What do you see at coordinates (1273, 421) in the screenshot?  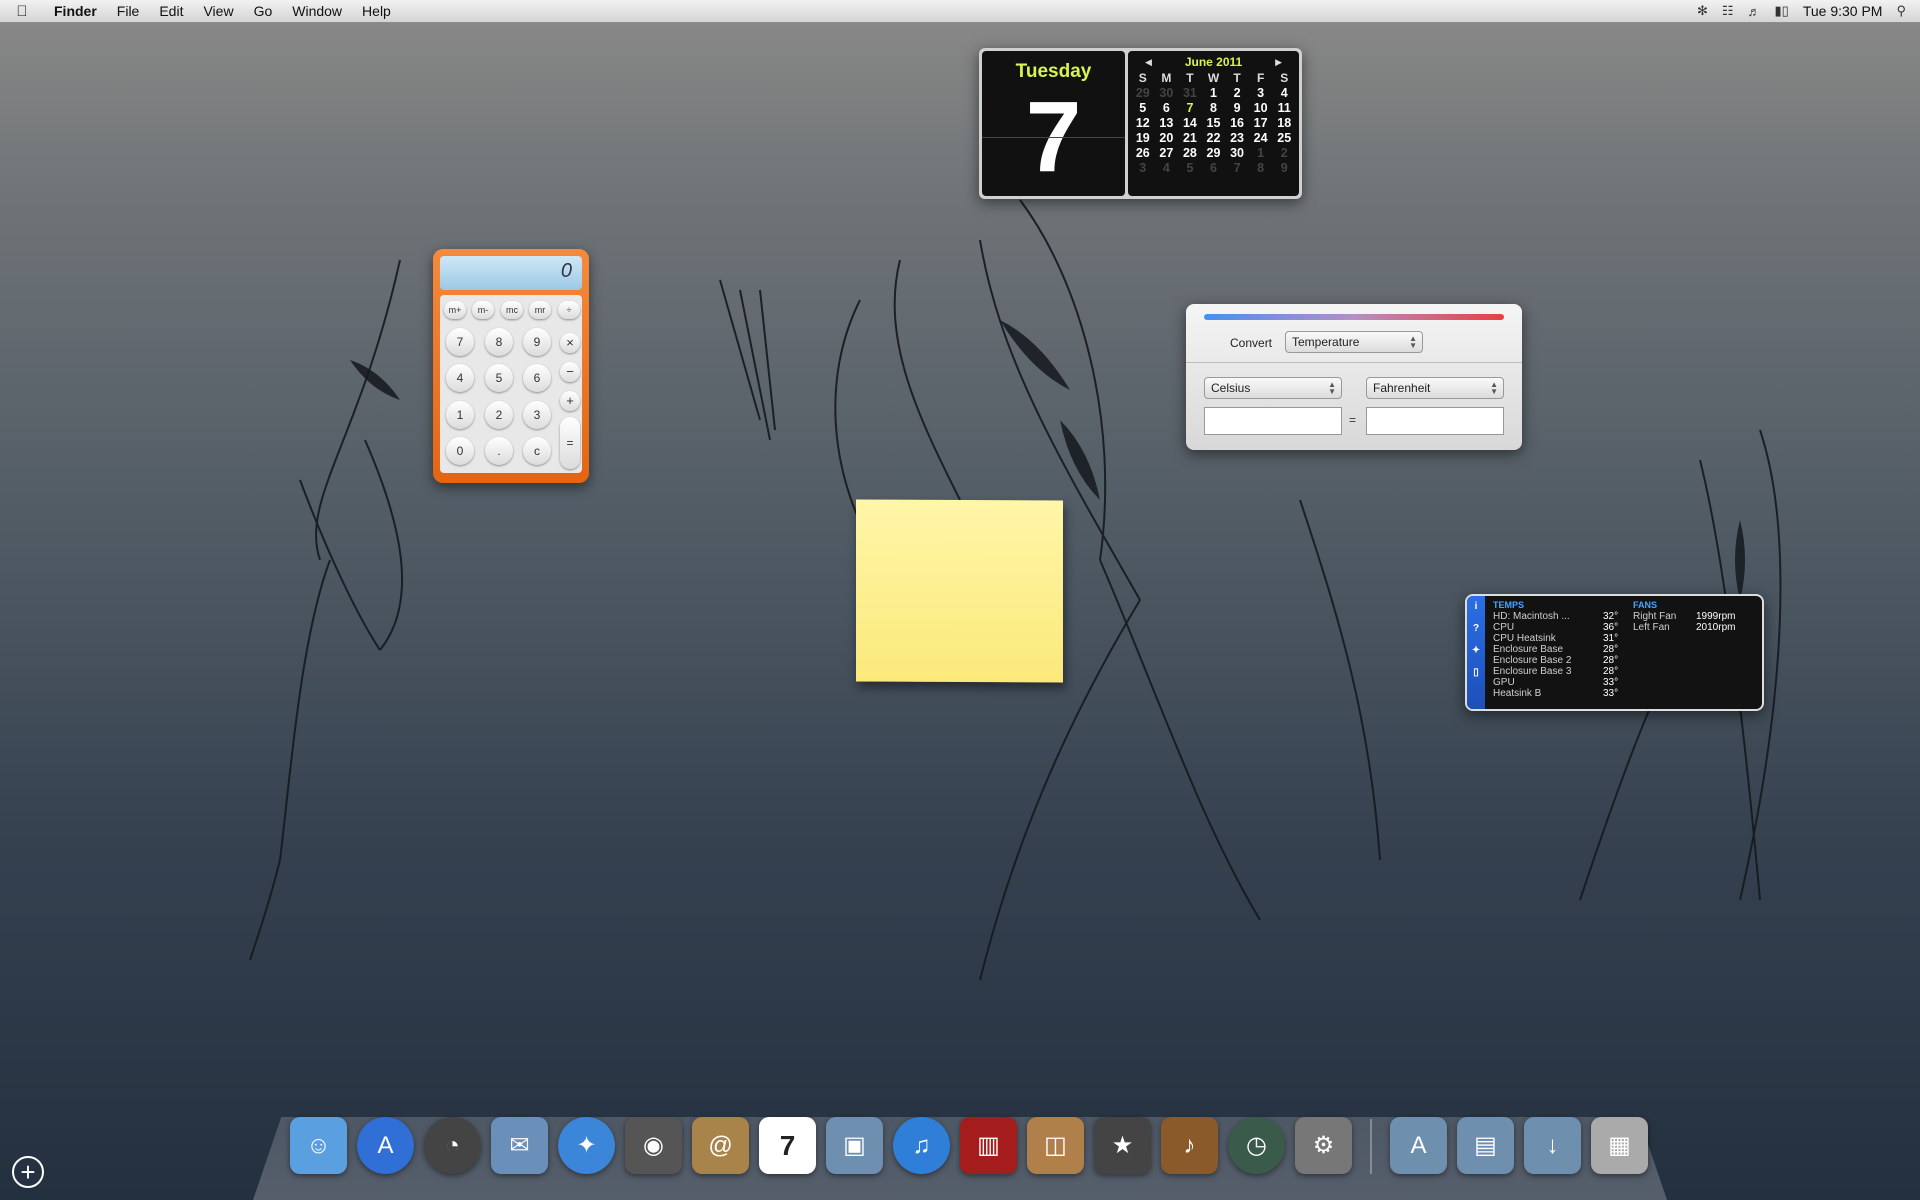 I see `converter-from-input` at bounding box center [1273, 421].